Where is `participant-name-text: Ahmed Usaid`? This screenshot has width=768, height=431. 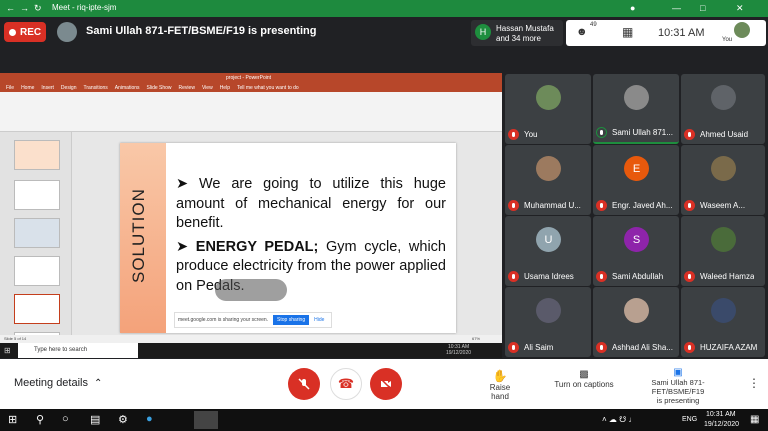 participant-name-text: Ahmed Usaid is located at coordinates (724, 134).